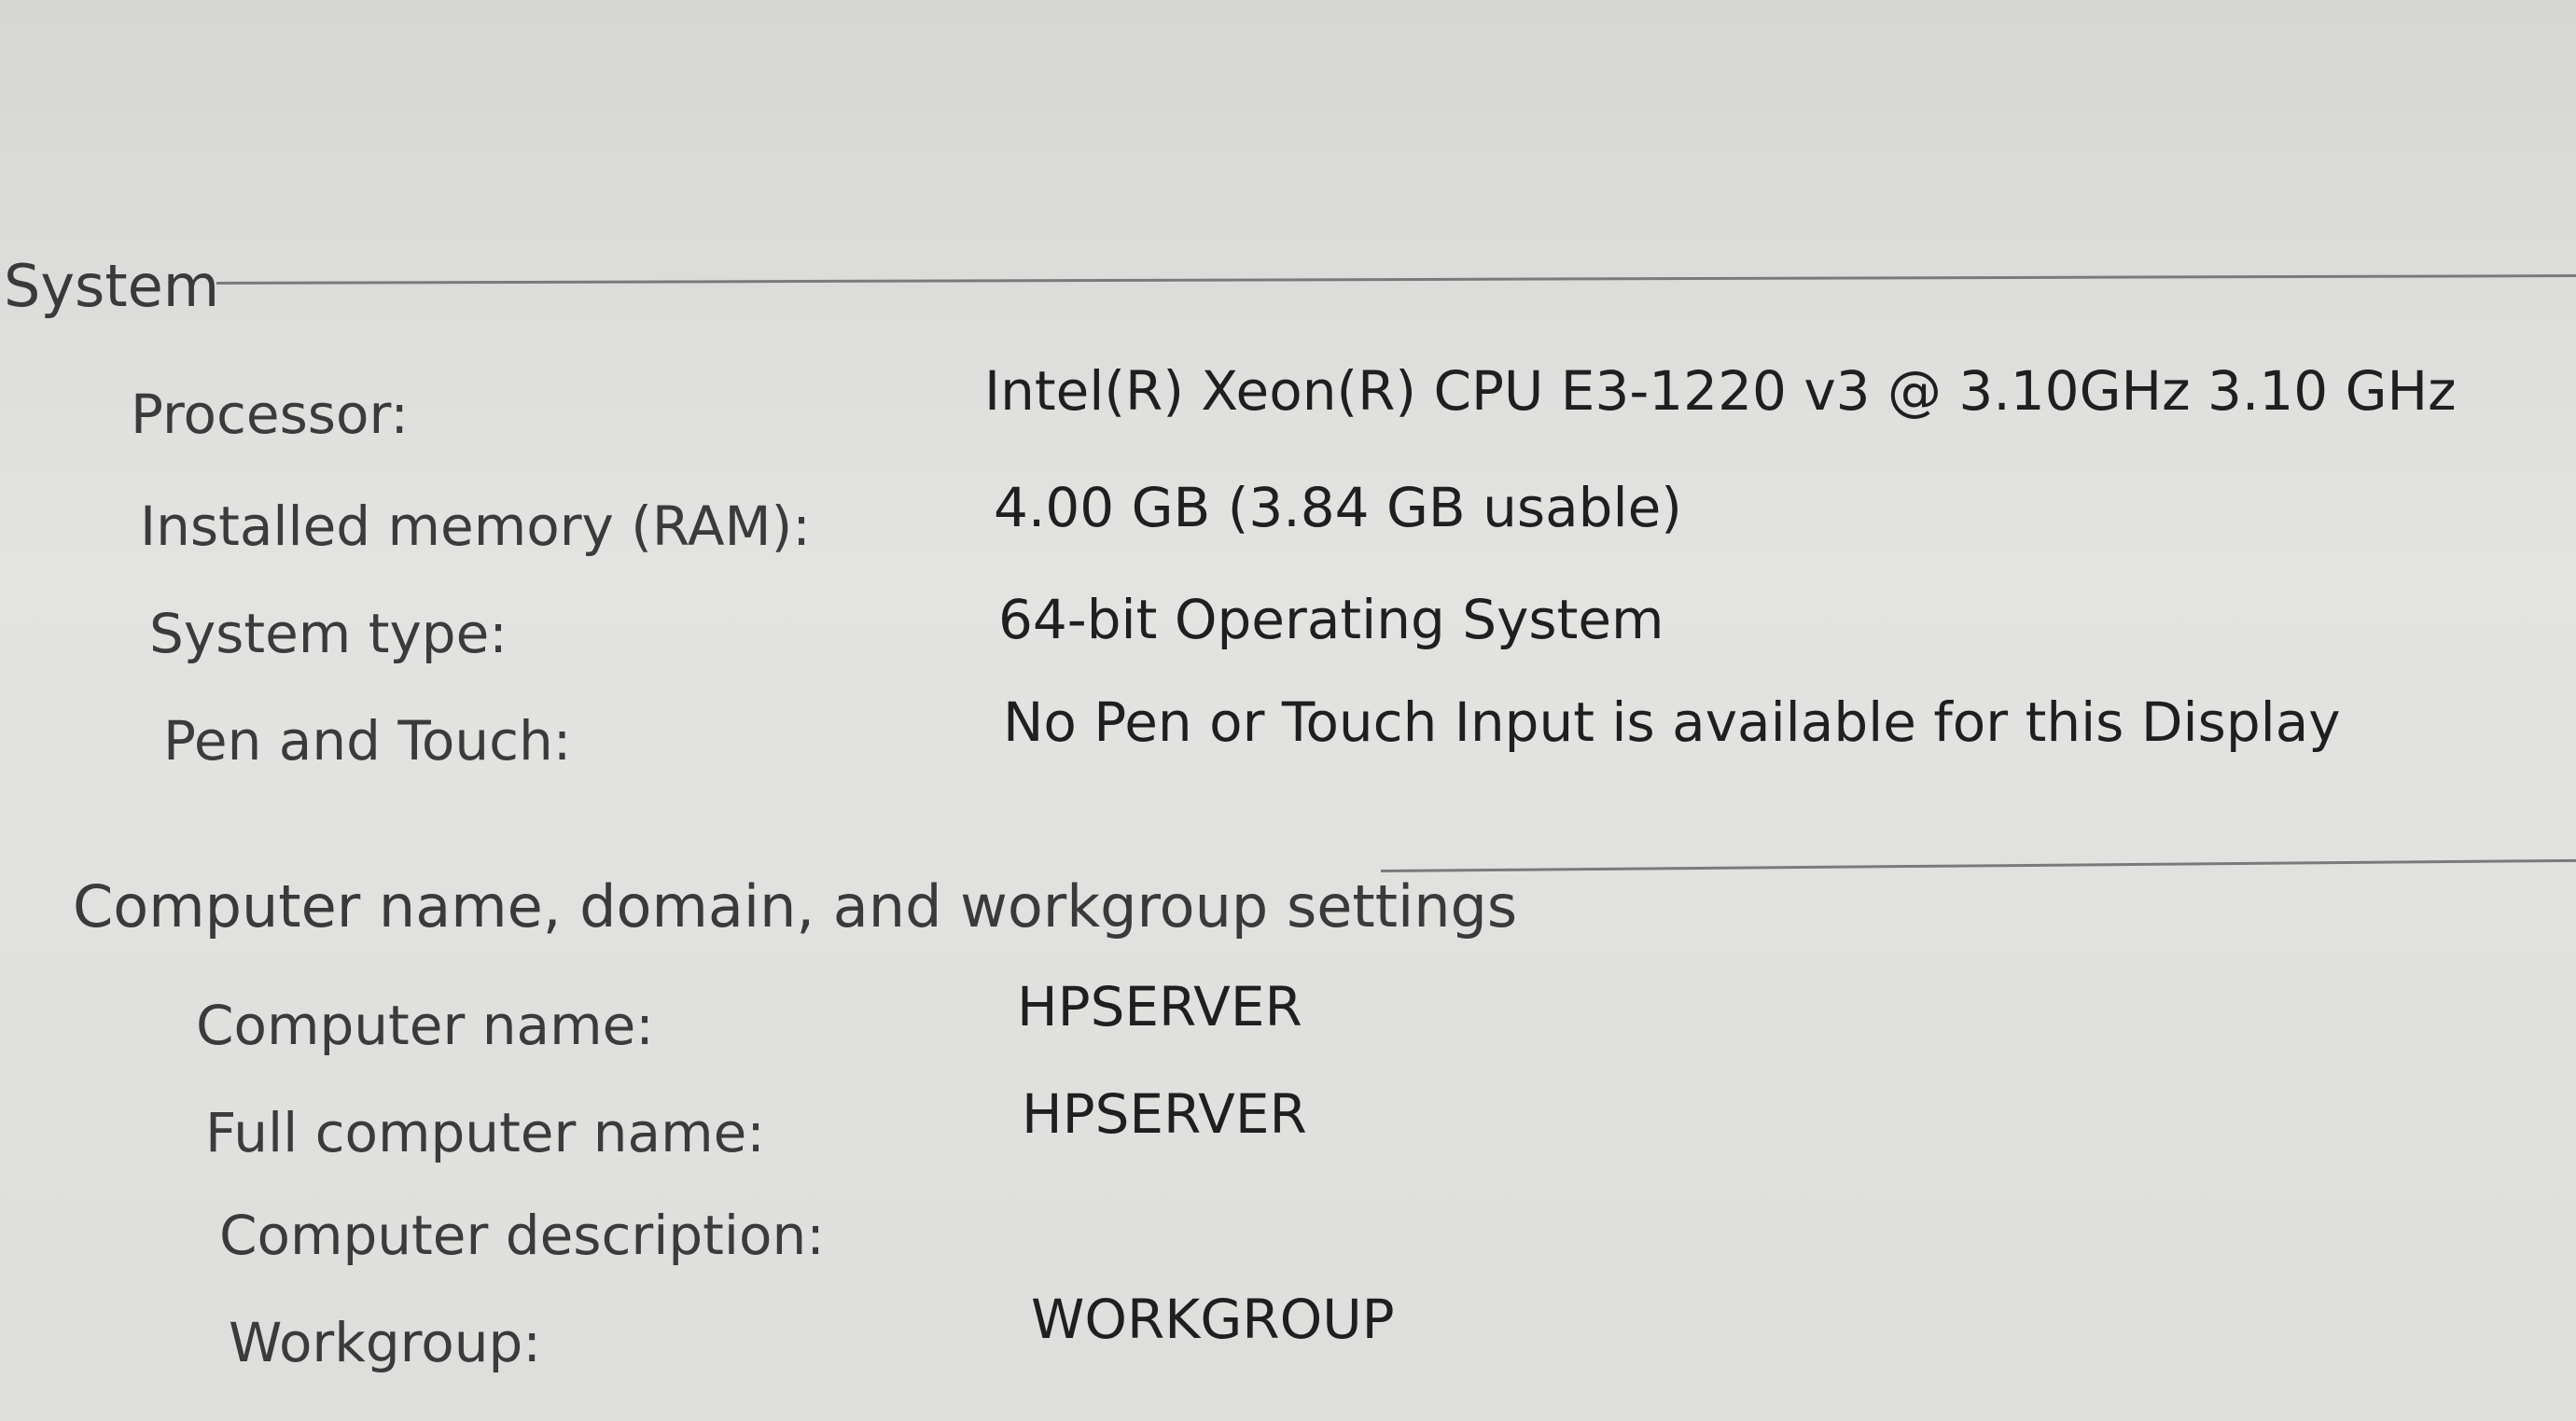 The height and width of the screenshot is (1421, 2576). I want to click on pen-and-touch-label: Pen and Touch:, so click(367, 741).